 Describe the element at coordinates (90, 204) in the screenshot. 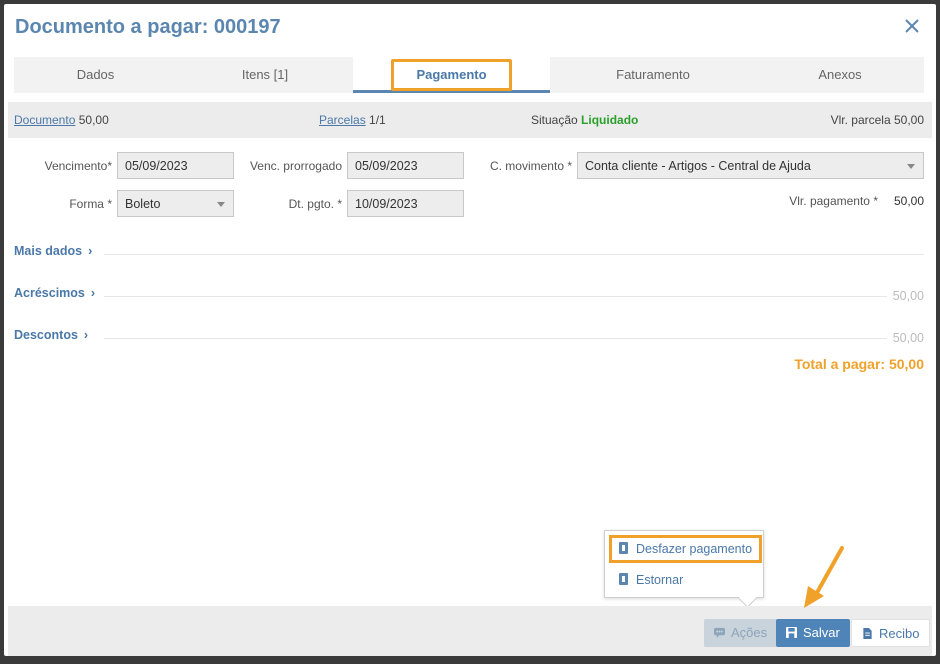

I see `forma-label: Forma *` at that location.